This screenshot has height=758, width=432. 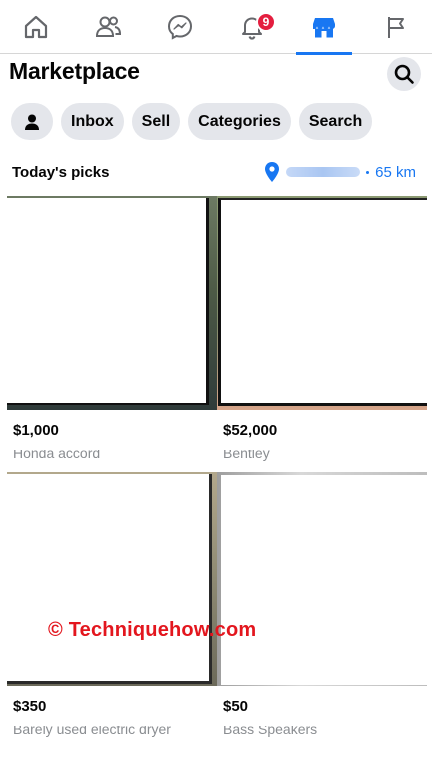 I want to click on nav-friends, so click(x=108, y=27).